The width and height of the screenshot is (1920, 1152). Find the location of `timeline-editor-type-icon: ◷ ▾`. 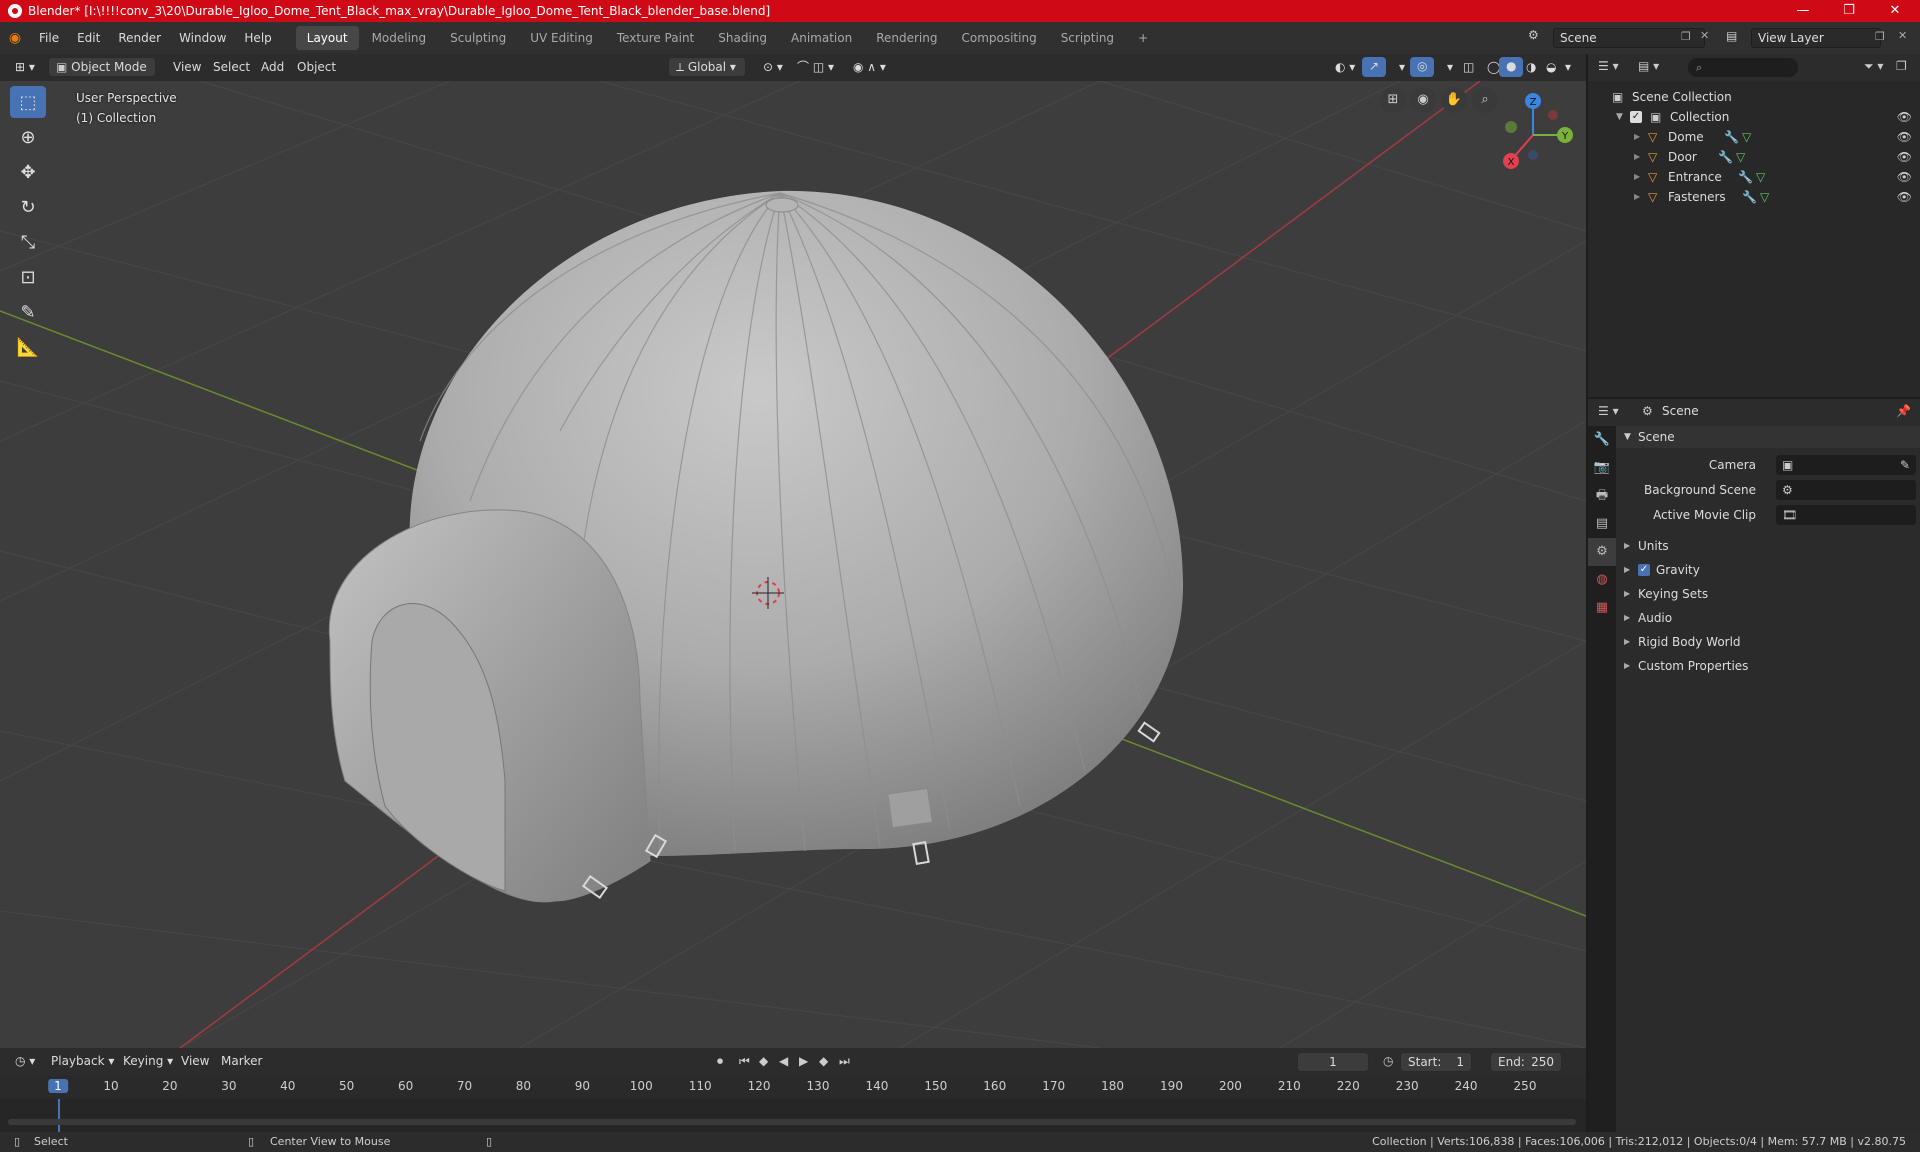

timeline-editor-type-icon: ◷ ▾ is located at coordinates (25, 1062).